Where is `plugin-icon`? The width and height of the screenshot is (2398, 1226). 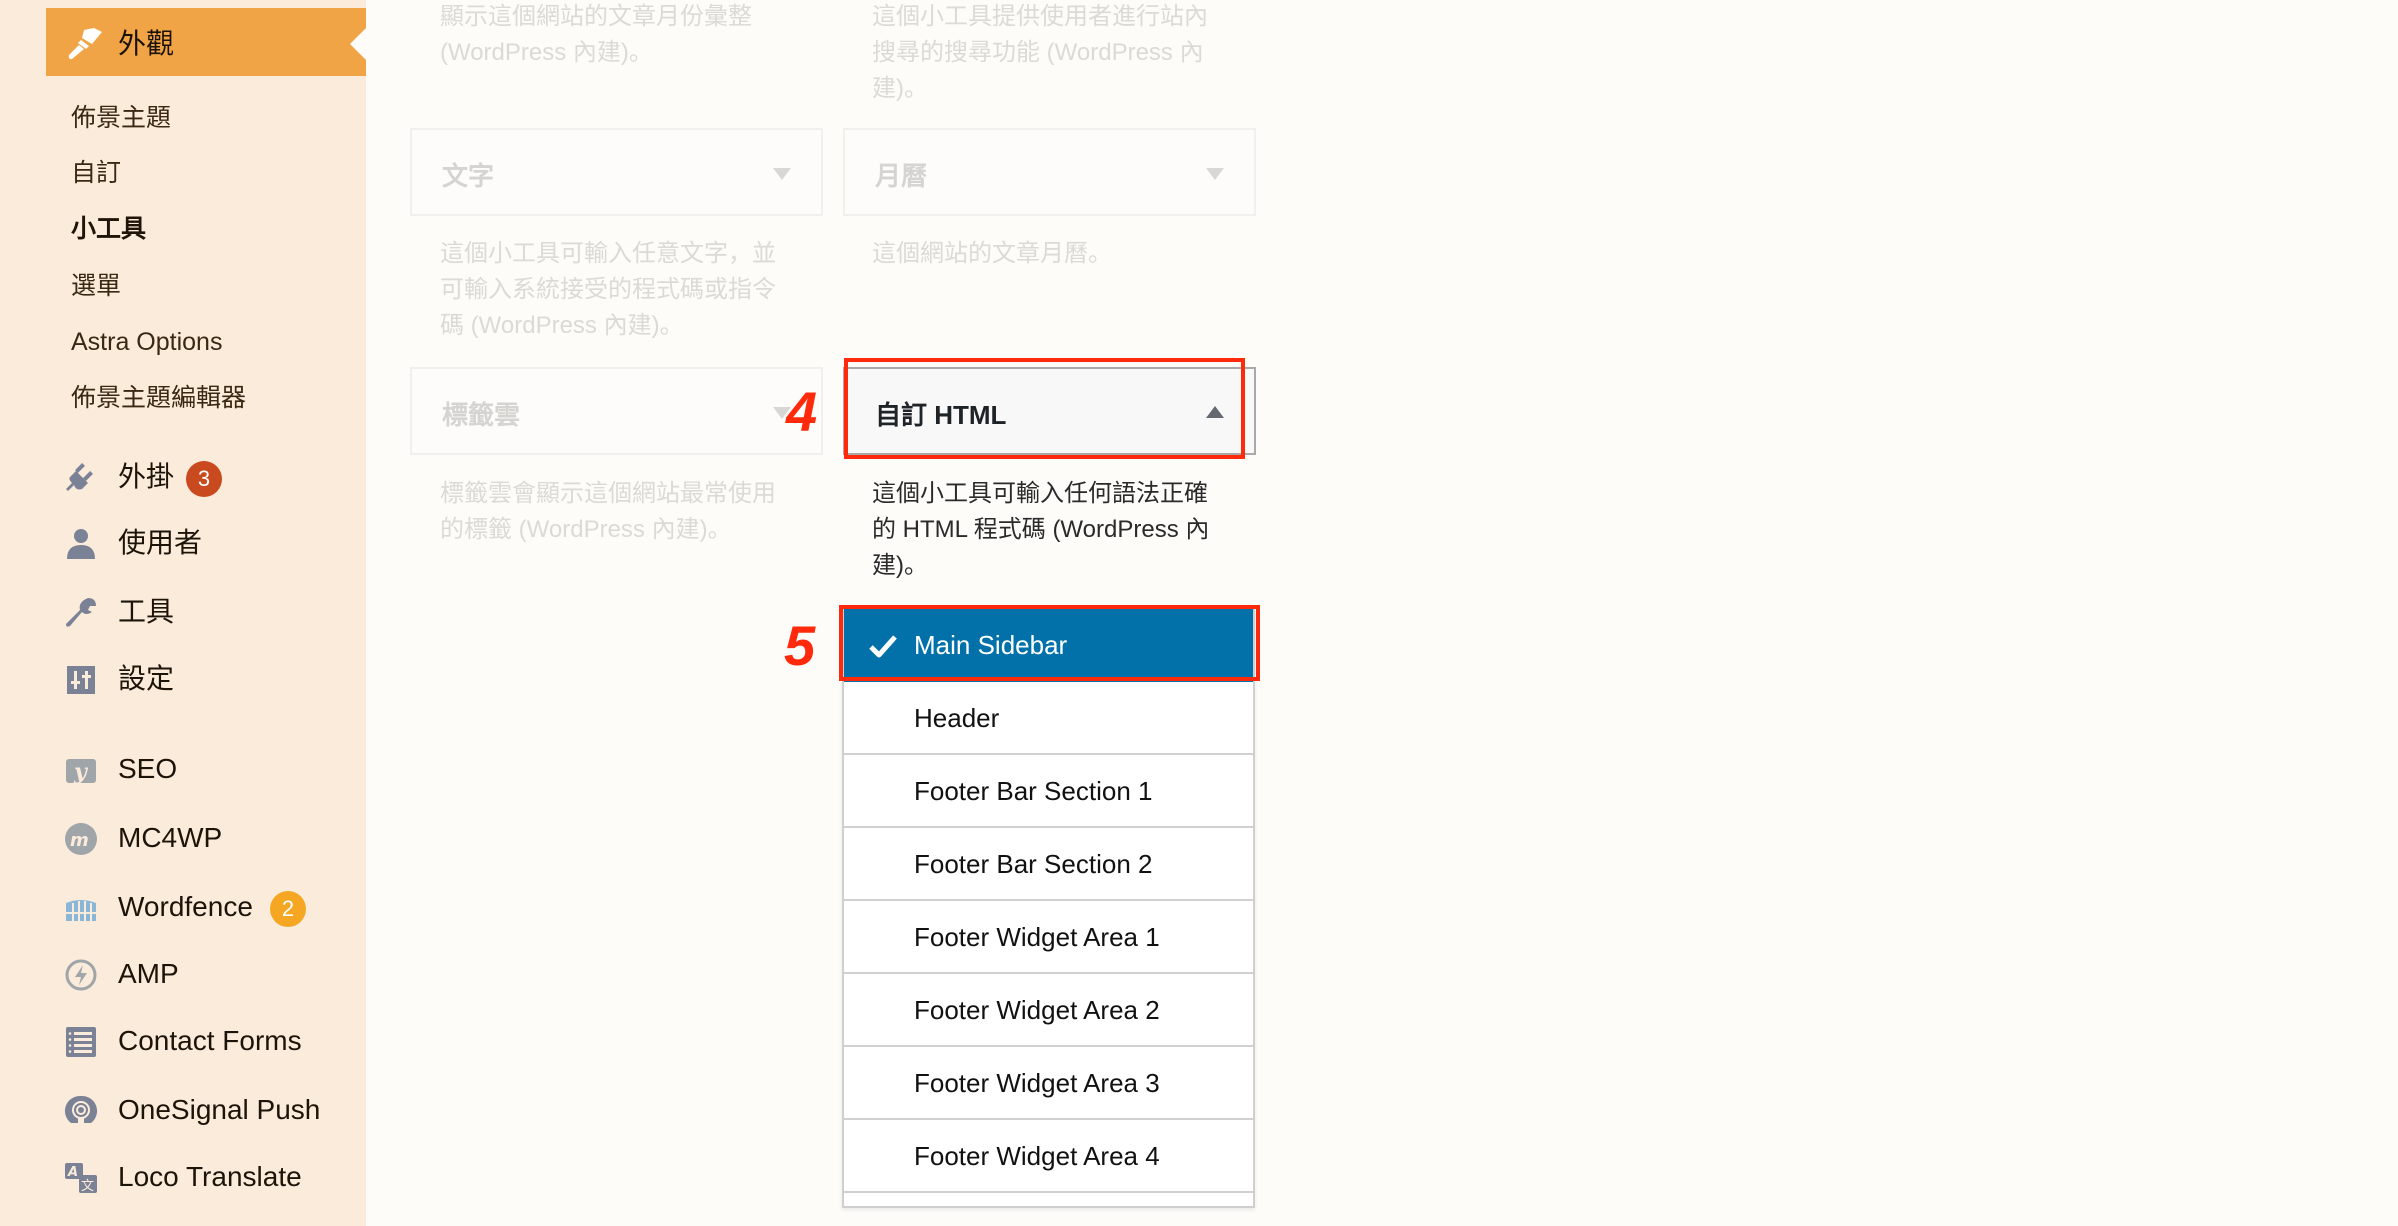 plugin-icon is located at coordinates (79, 477).